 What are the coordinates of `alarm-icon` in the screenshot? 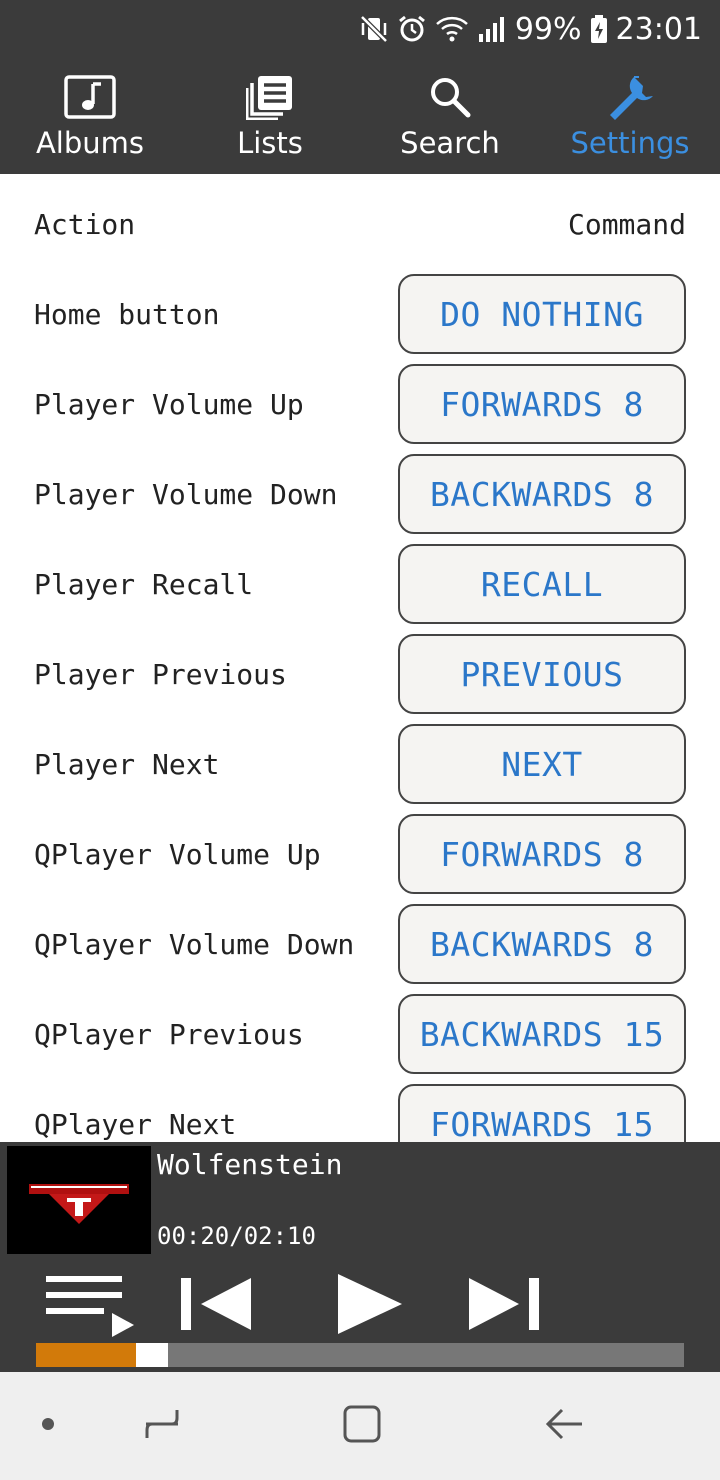 It's located at (412, 29).